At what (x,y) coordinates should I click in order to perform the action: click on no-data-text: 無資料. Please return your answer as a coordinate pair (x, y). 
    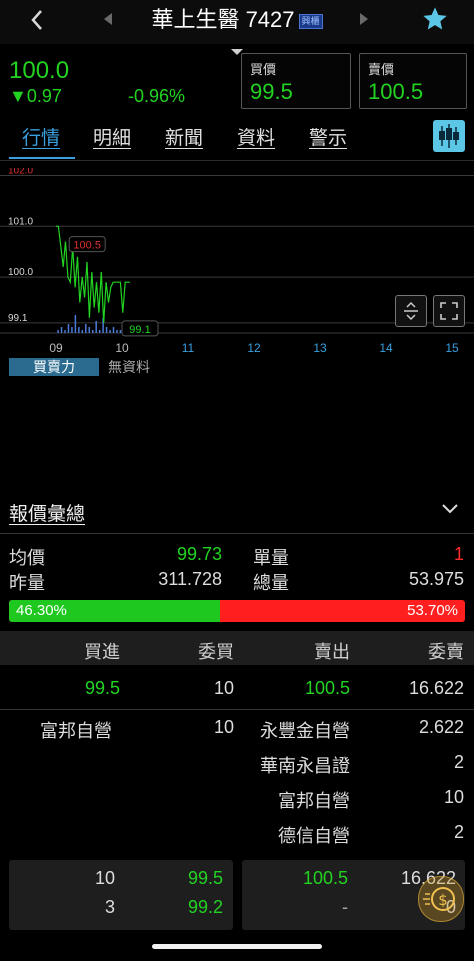
    Looking at the image, I should click on (129, 367).